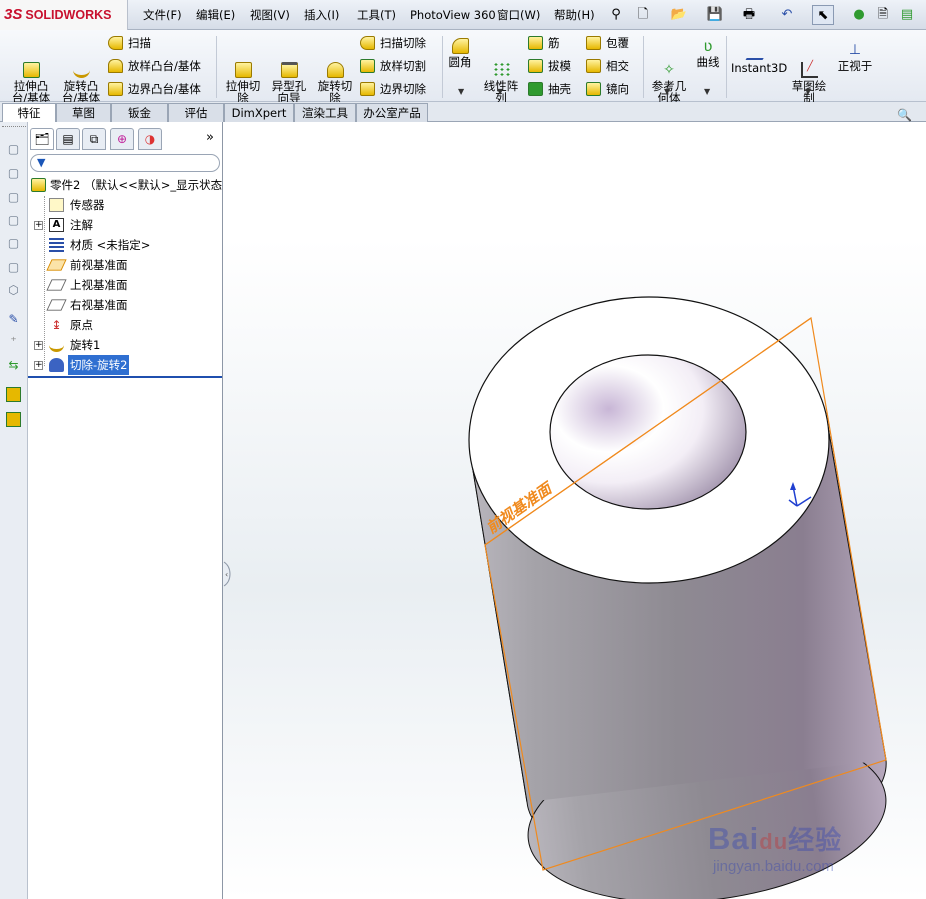  Describe the element at coordinates (13, 319) in the screenshot. I see `sketch-edit-icon: ✎` at that location.